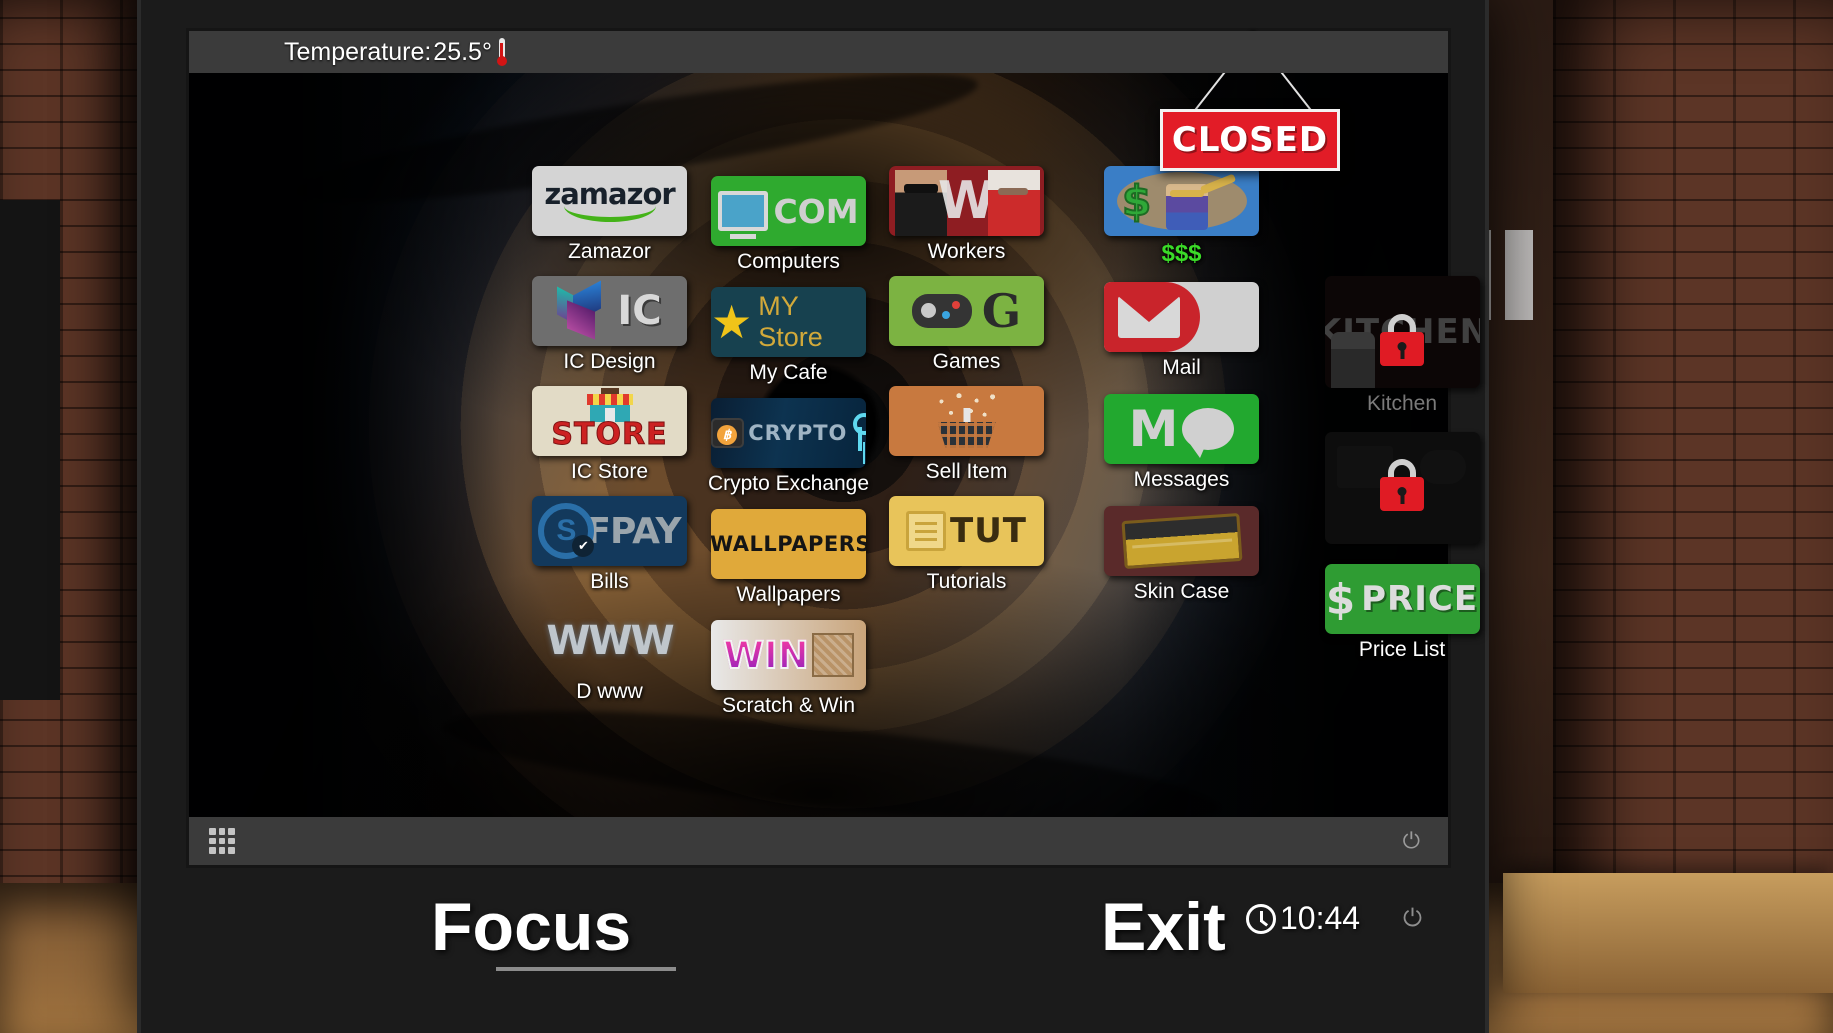  I want to click on app-label: Crypto Exchange, so click(788, 483).